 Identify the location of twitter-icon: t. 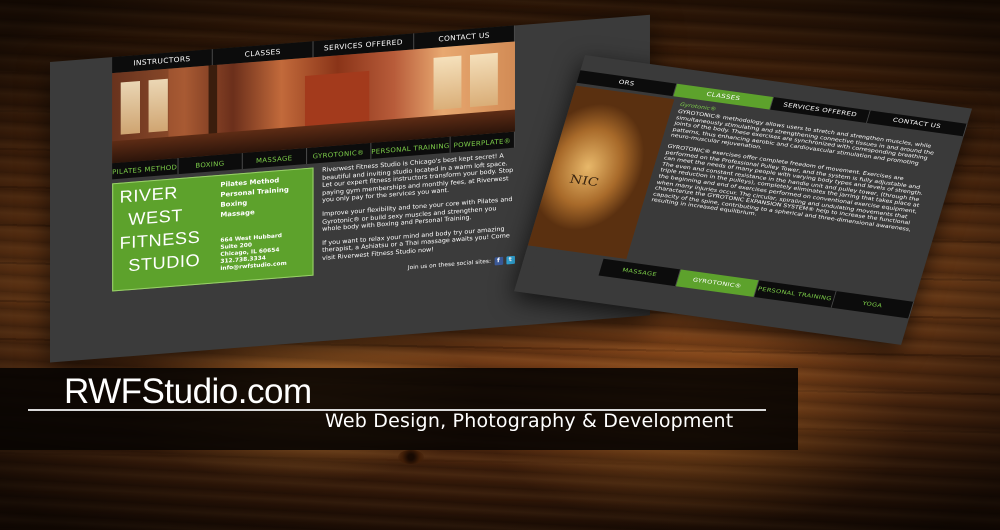
(510, 260).